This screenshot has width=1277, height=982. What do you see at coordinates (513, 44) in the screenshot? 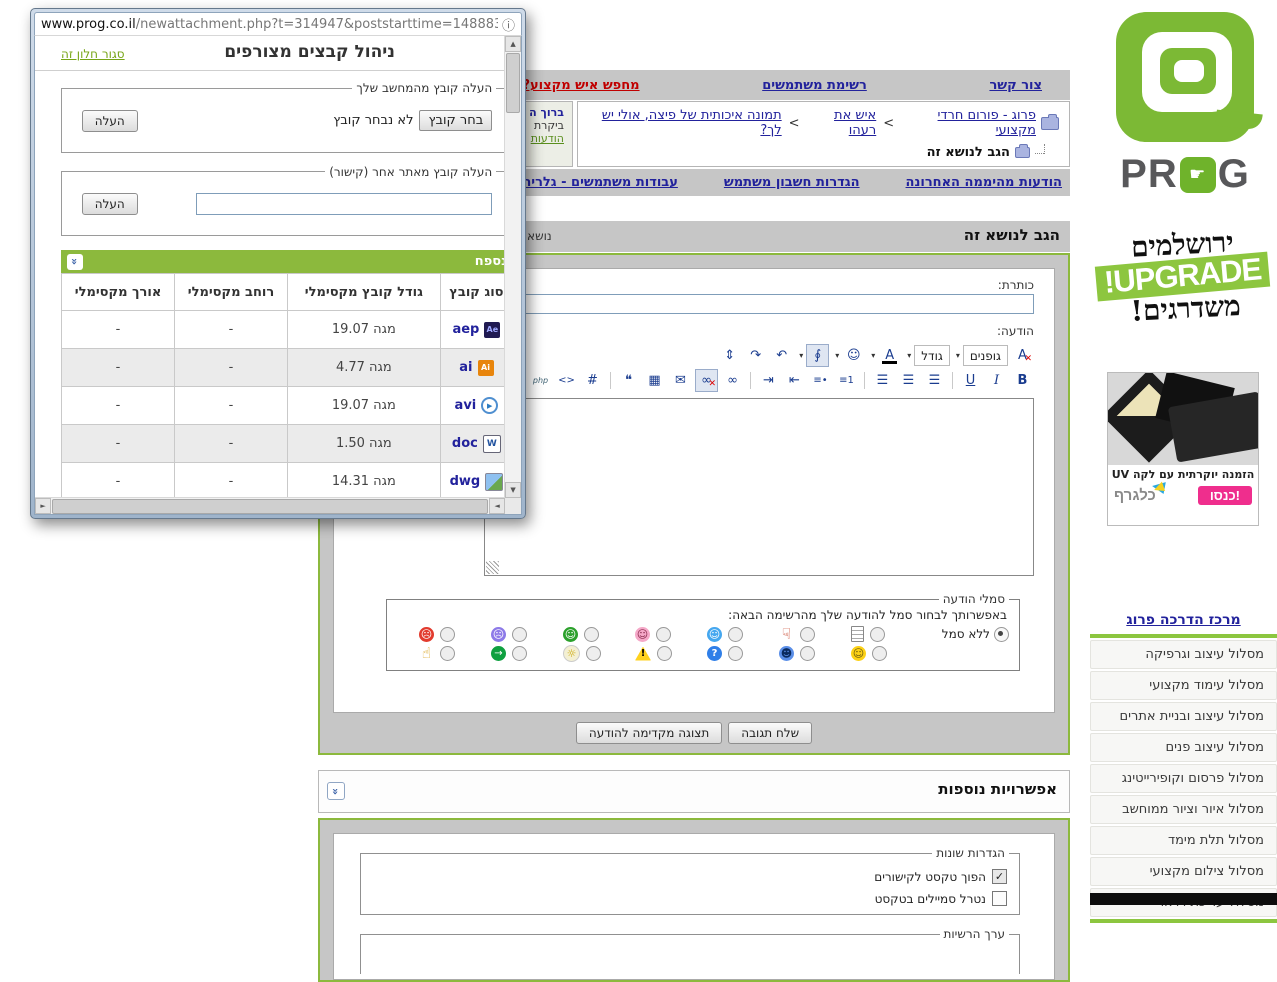
I see `scroll-up-button: ▲` at bounding box center [513, 44].